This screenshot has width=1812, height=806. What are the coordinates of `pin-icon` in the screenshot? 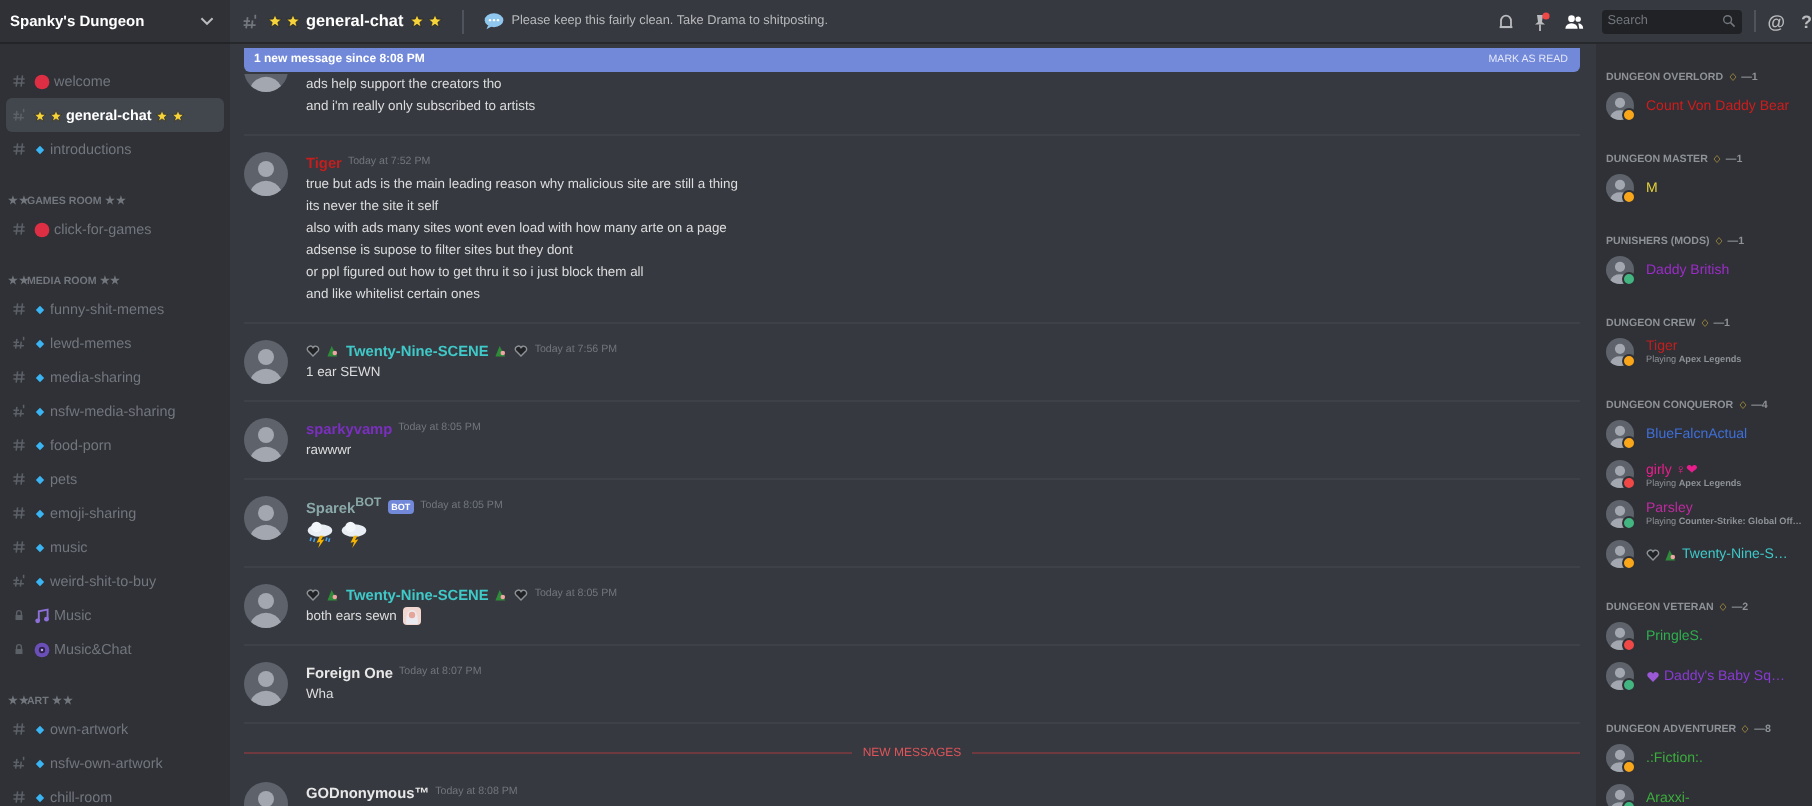 It's located at (1539, 21).